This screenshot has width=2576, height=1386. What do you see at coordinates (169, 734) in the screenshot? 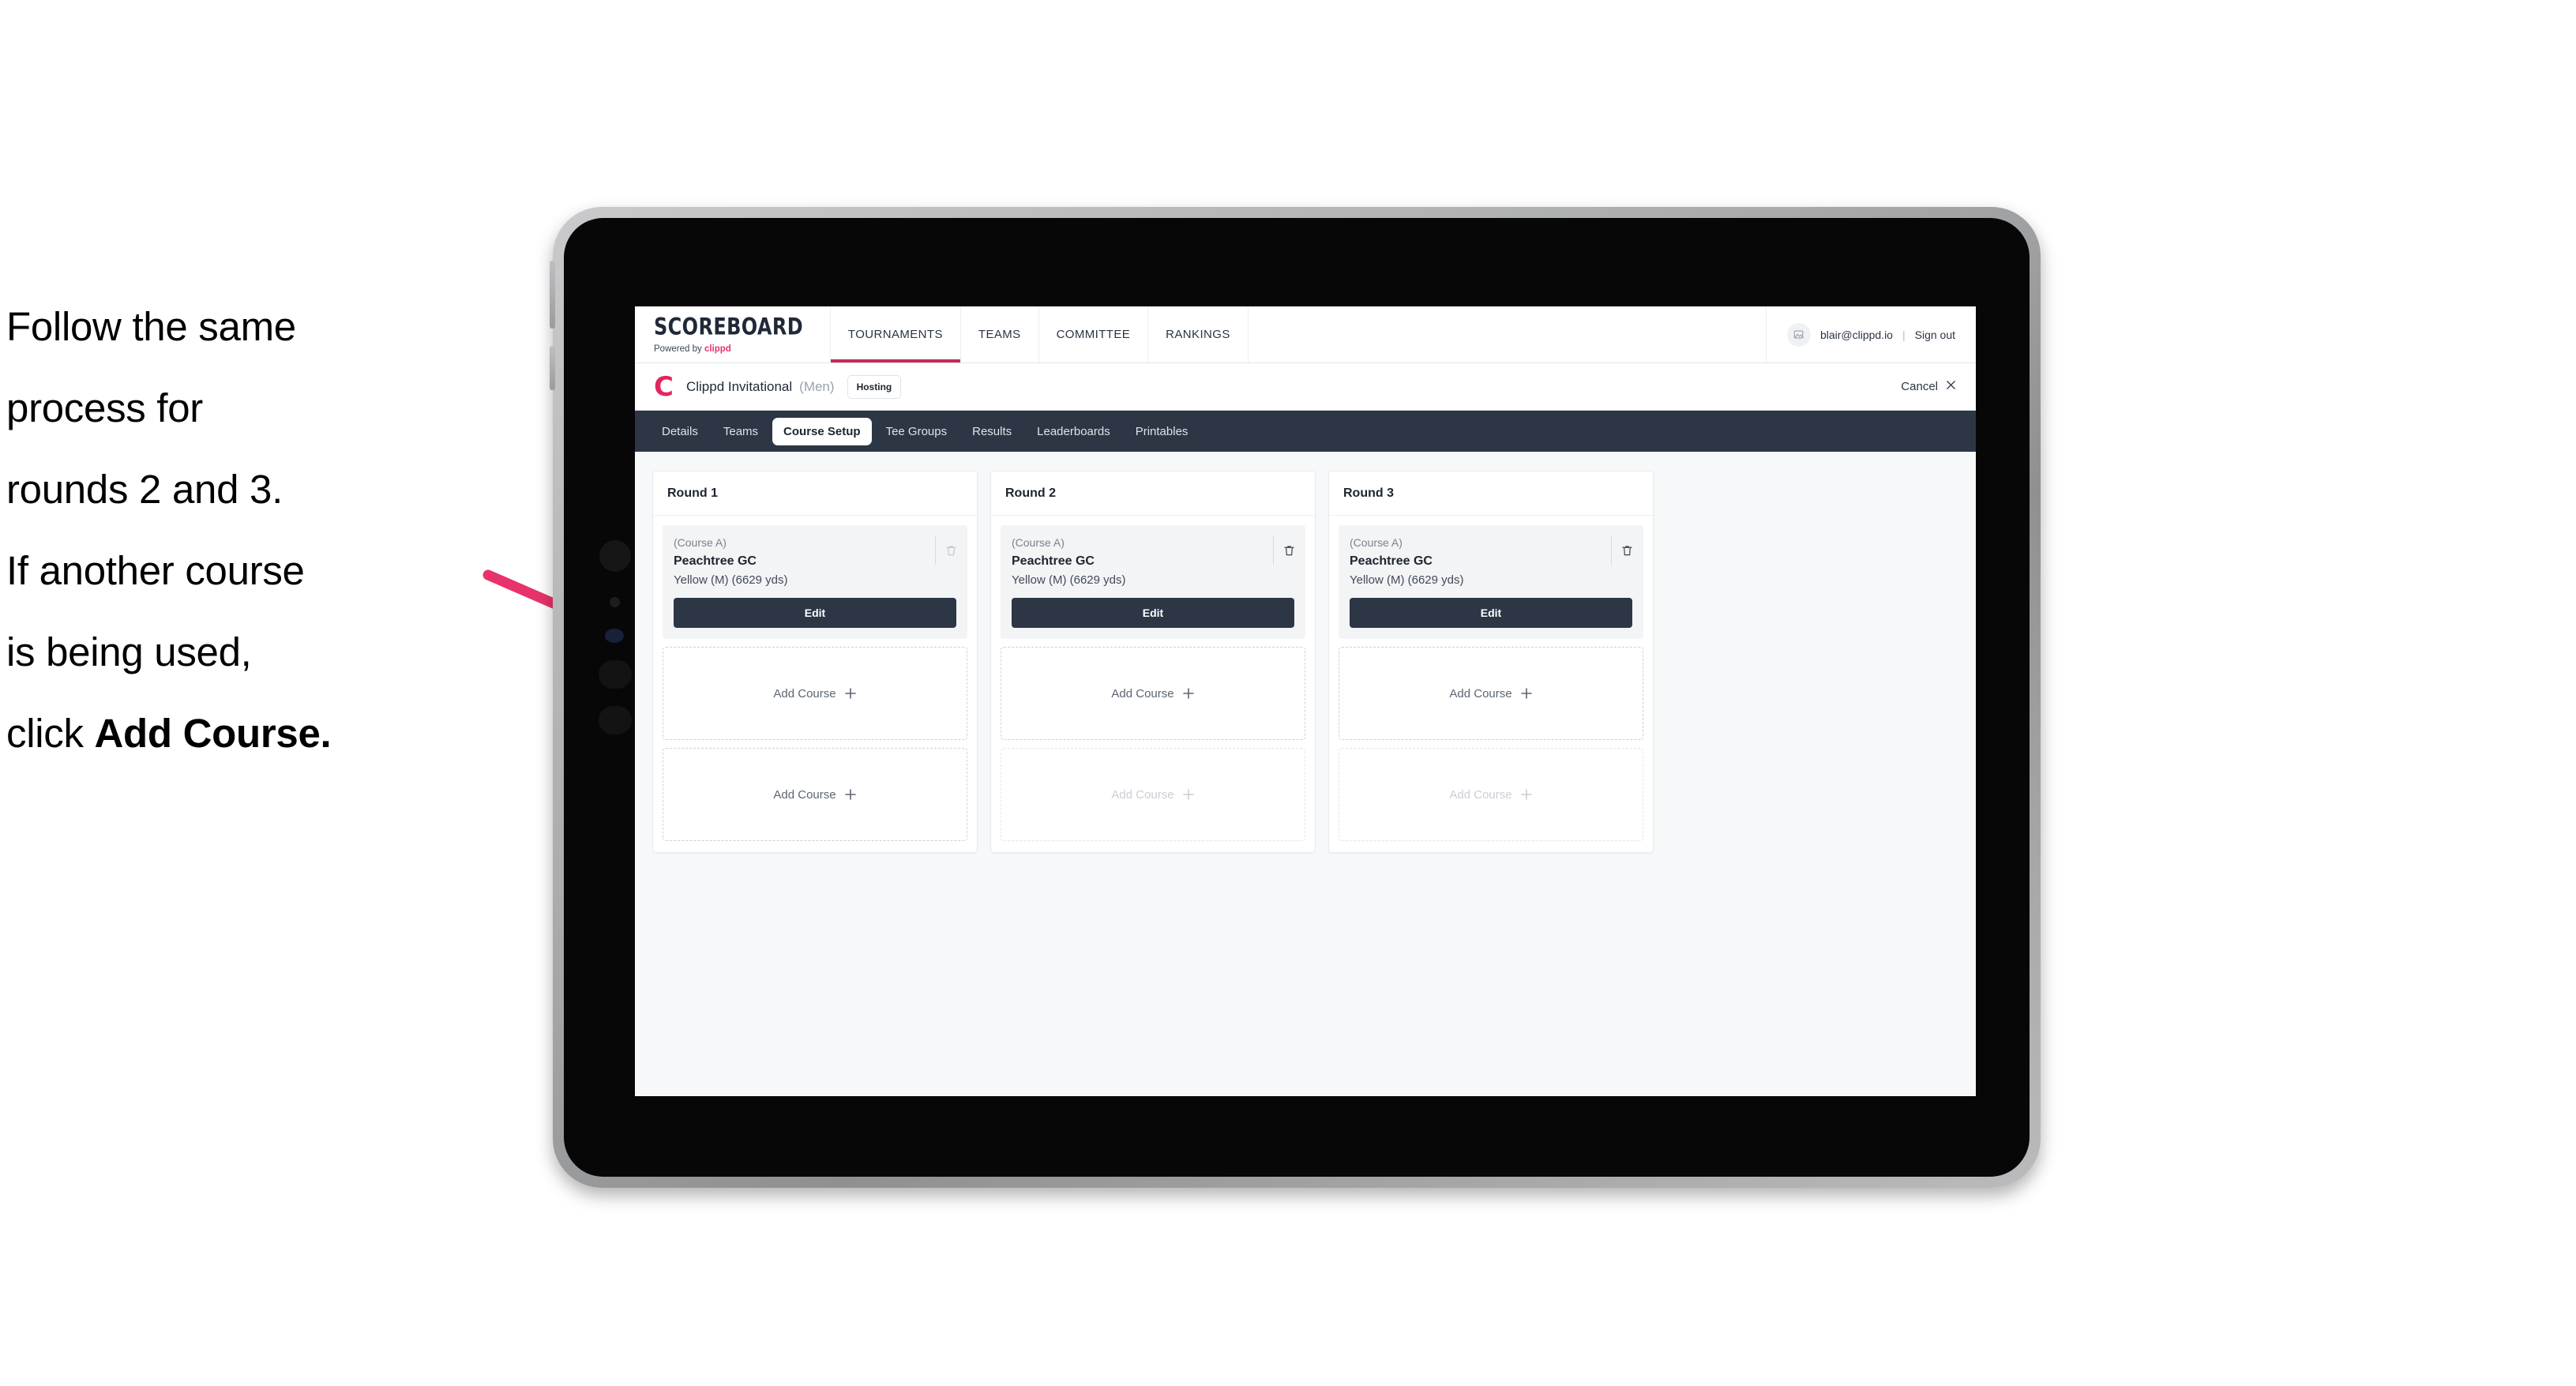
I see `instruction-line: click Add Course.` at bounding box center [169, 734].